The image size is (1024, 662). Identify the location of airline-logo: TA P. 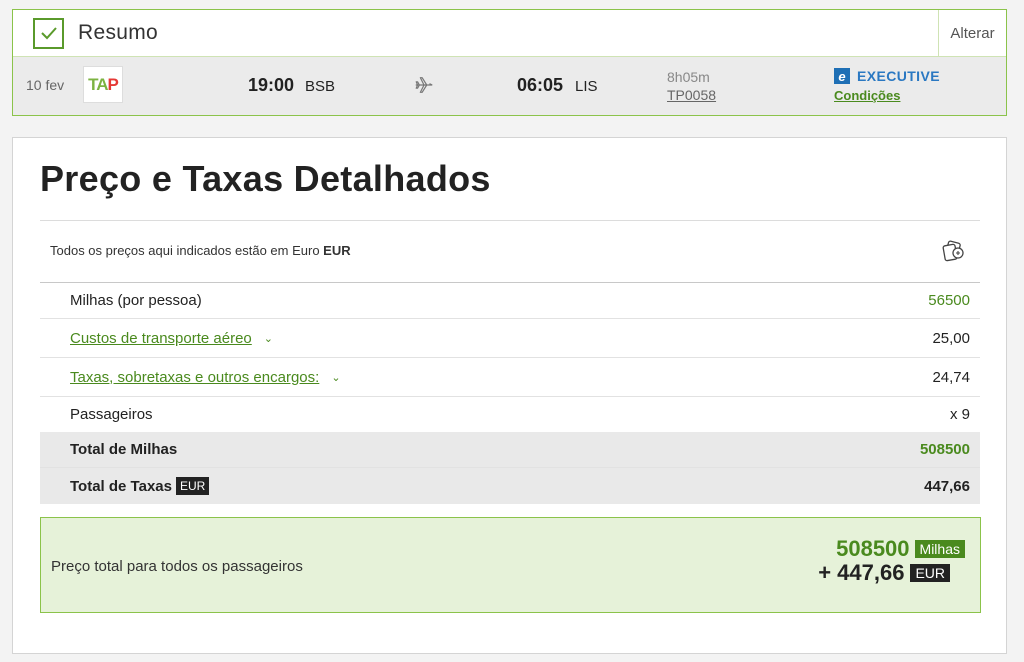
(103, 84).